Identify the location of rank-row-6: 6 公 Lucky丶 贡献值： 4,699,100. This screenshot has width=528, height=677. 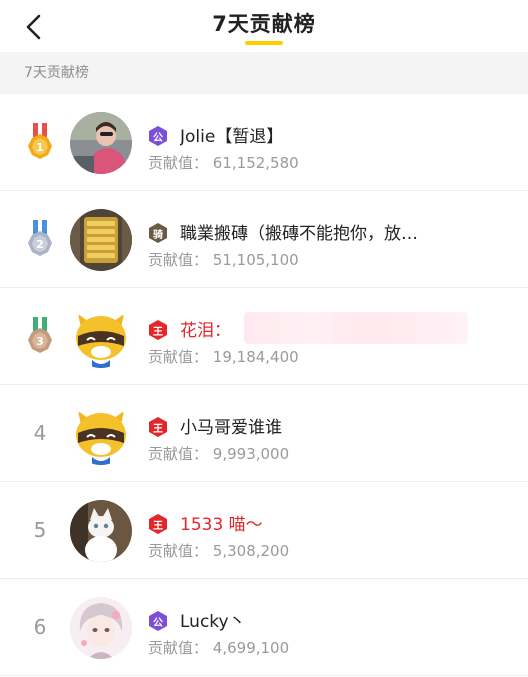
(264, 627).